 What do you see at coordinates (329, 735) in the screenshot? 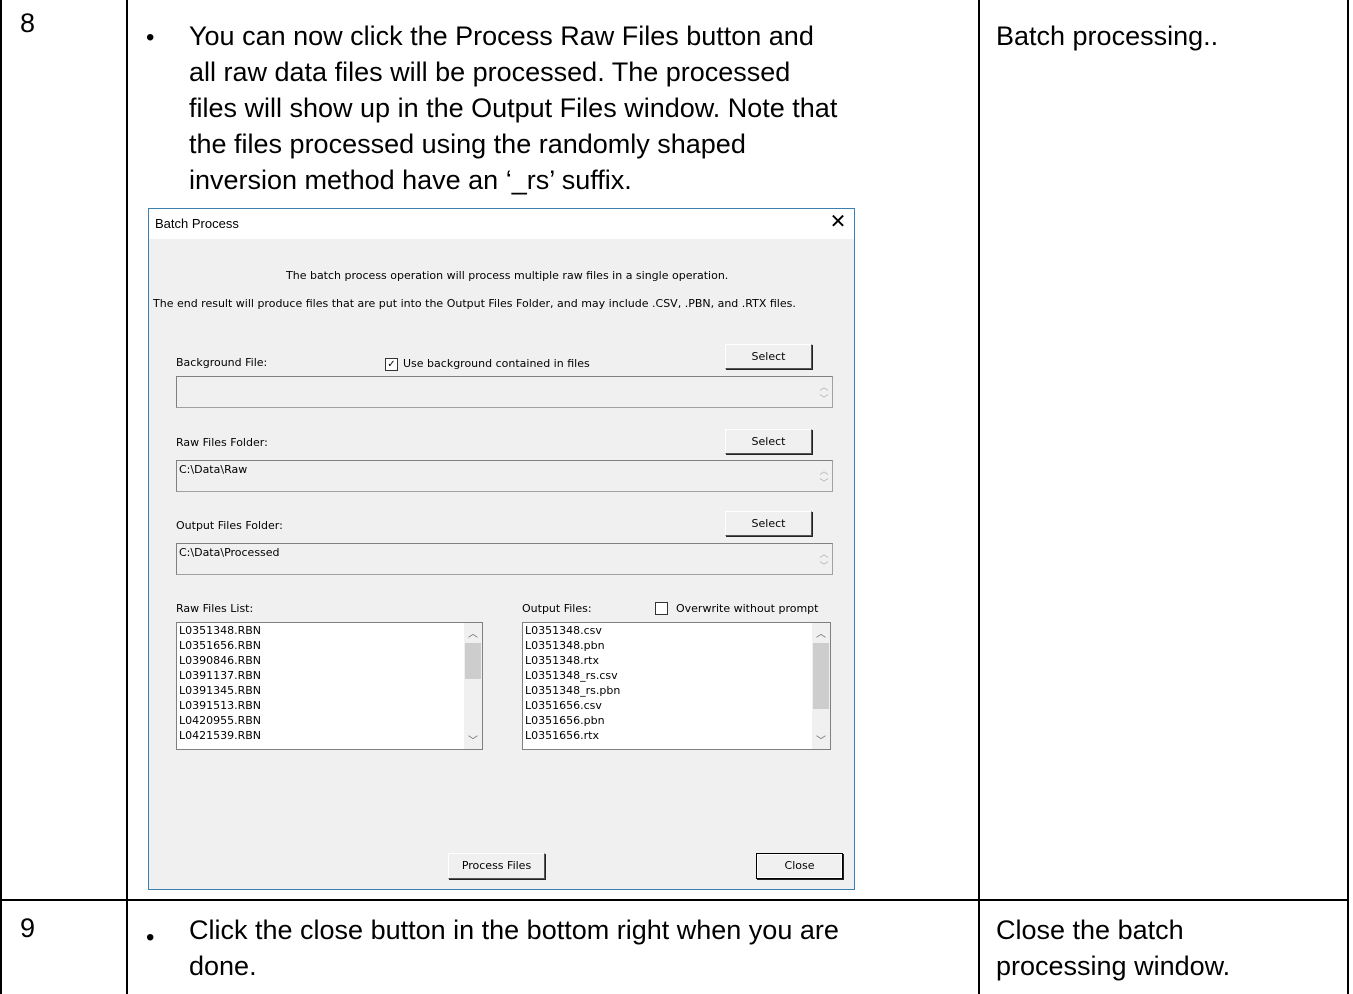
I see `list-item: L0421539.RBN` at bounding box center [329, 735].